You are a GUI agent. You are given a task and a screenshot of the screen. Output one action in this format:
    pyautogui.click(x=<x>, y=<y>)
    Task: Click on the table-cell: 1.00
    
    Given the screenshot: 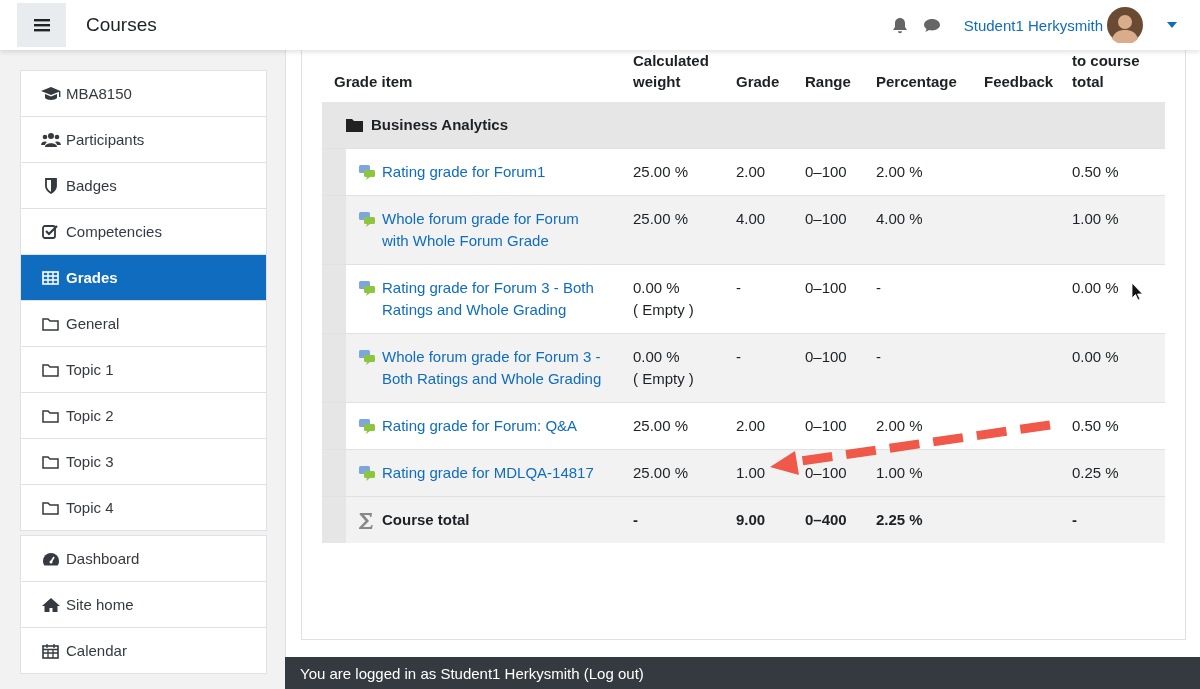 What is the action you would take?
    pyautogui.click(x=751, y=472)
    